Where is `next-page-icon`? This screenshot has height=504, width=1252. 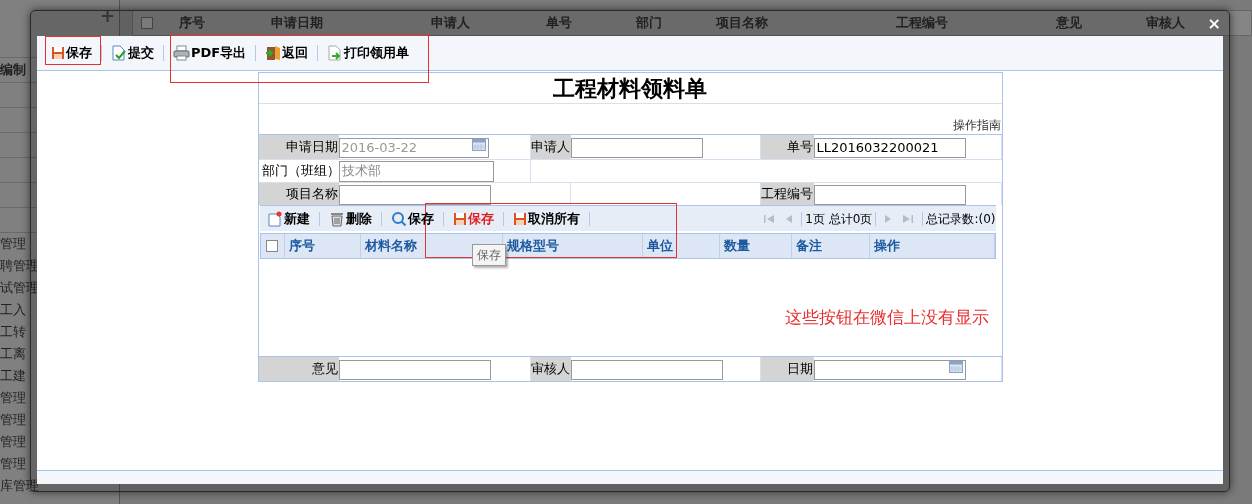
next-page-icon is located at coordinates (888, 218).